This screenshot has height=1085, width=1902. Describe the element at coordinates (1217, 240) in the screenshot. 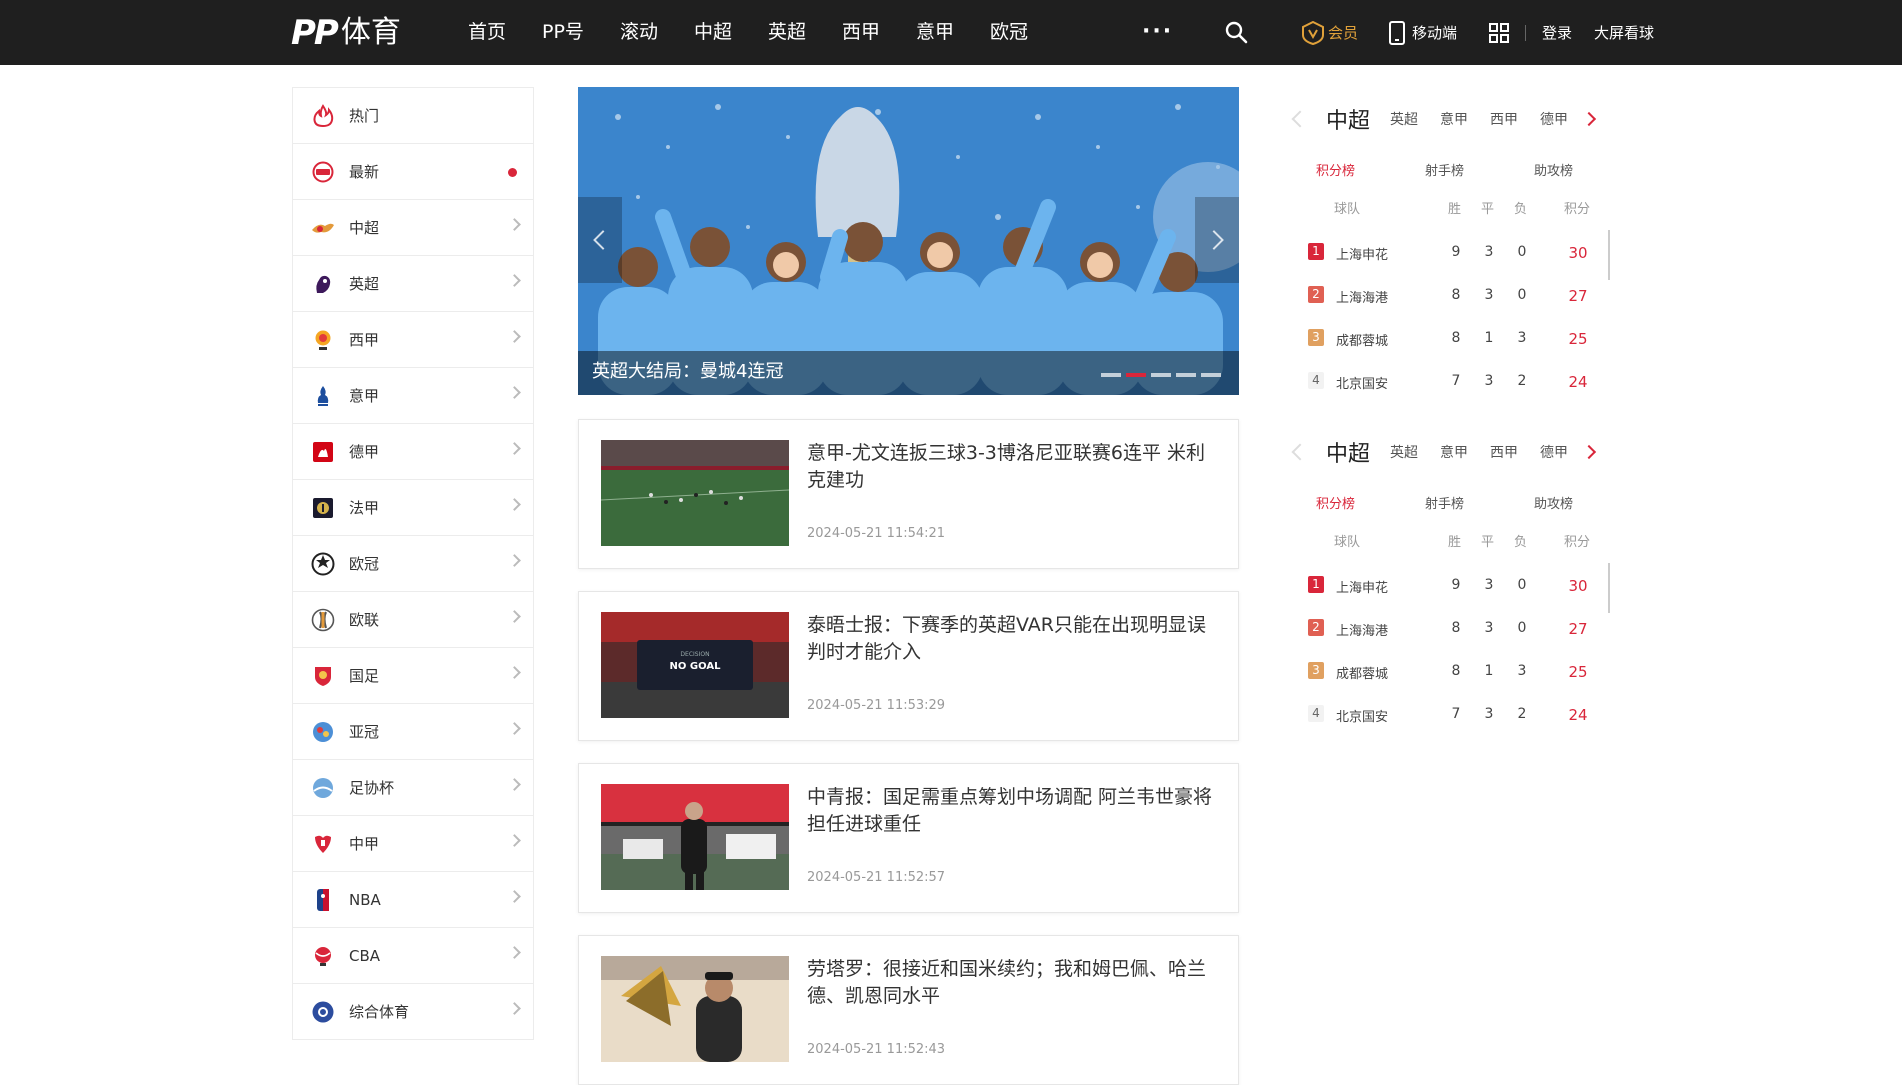

I see `carousel-next-button` at that location.